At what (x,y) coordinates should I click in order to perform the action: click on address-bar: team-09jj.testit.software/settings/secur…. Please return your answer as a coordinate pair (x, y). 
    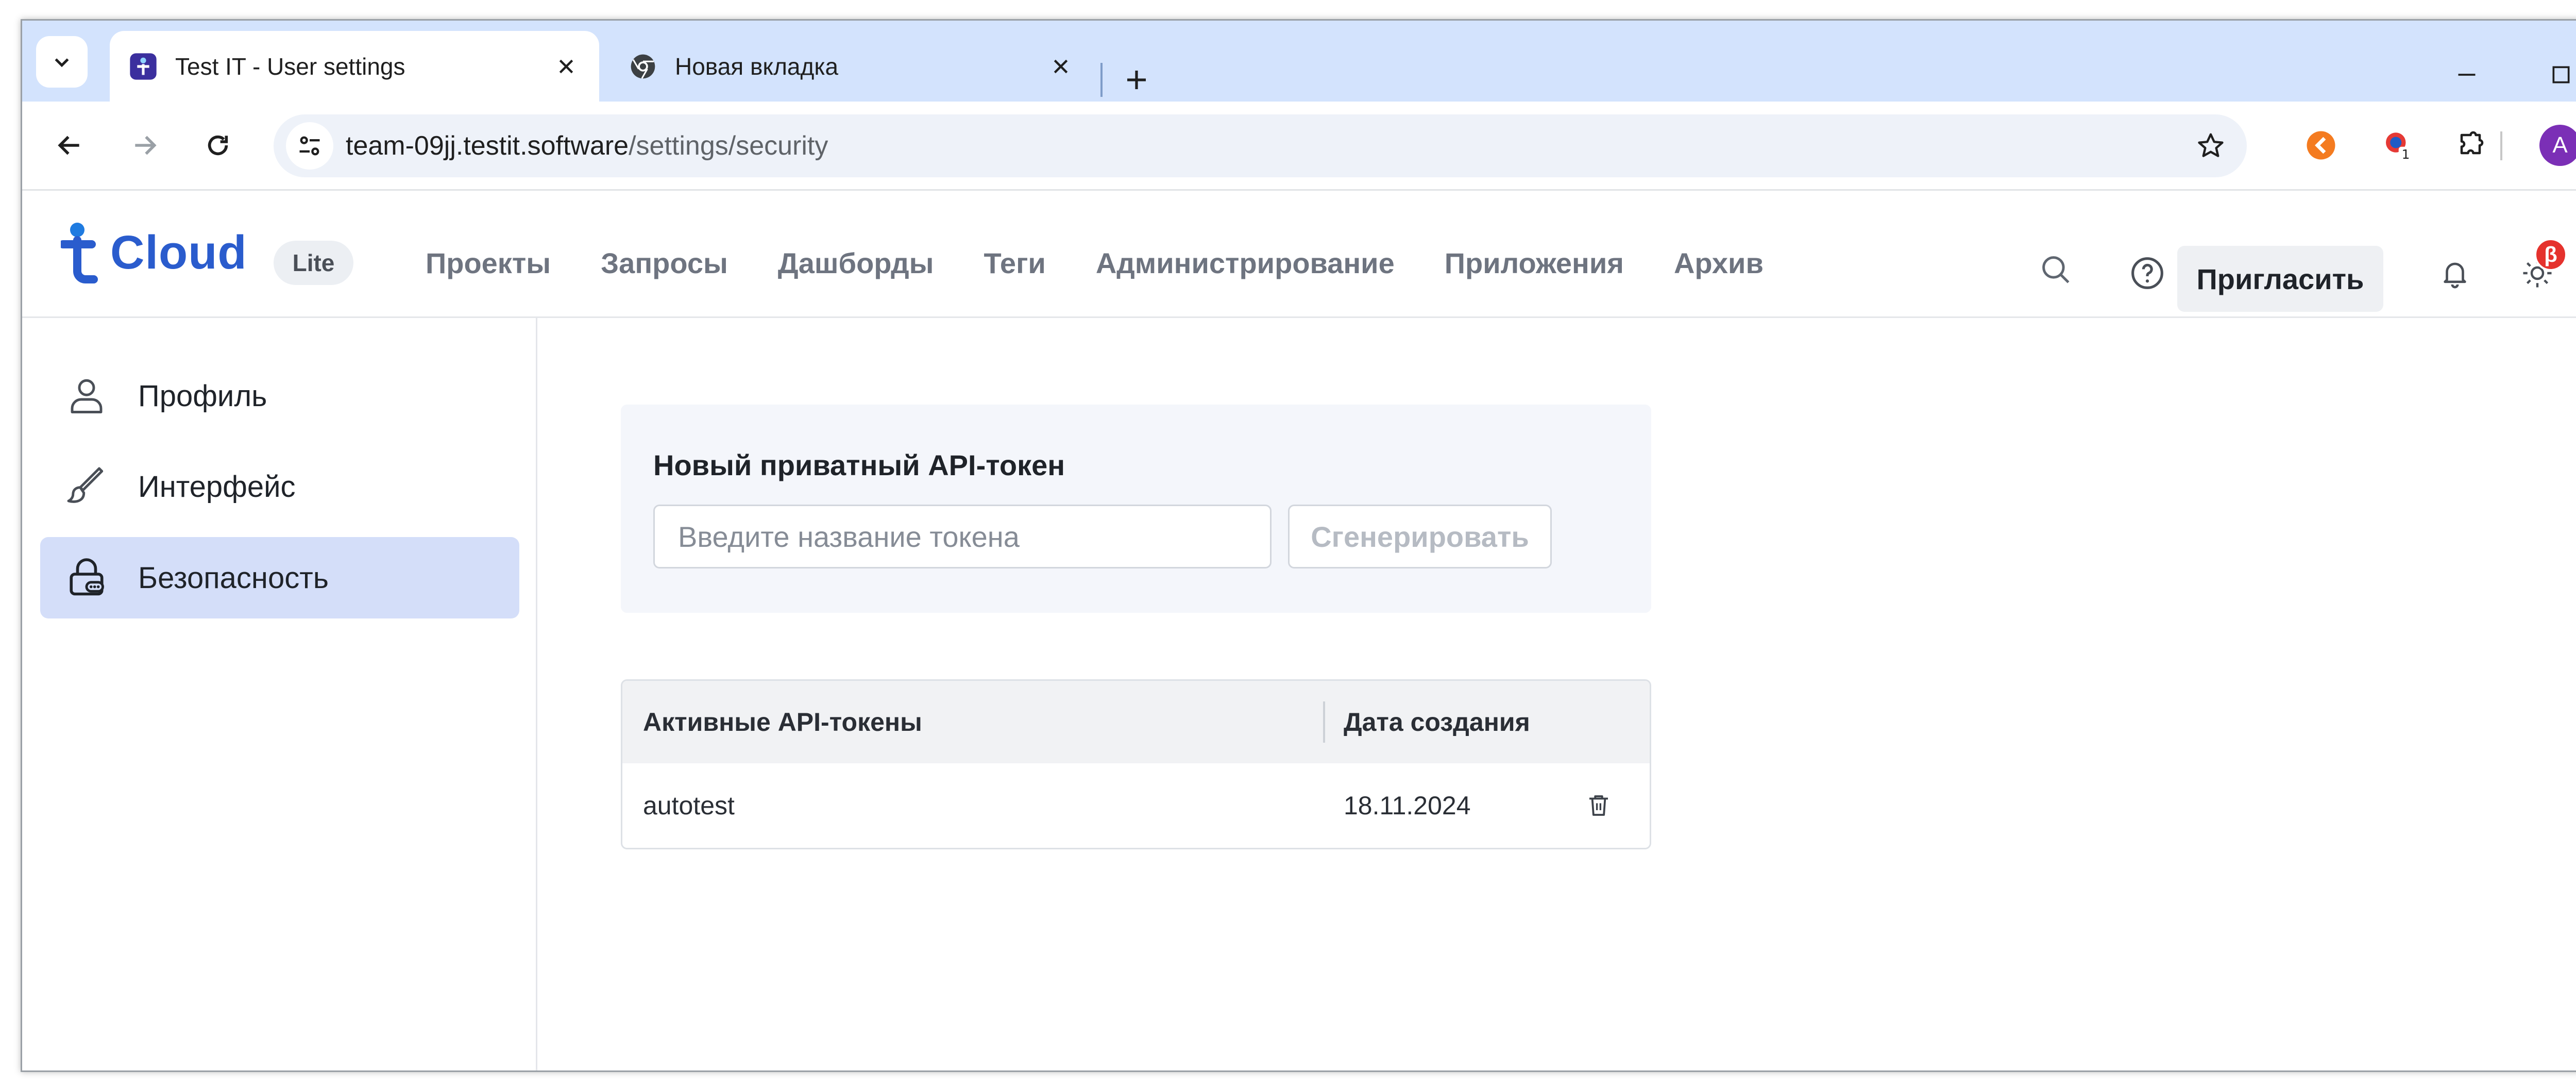
    Looking at the image, I should click on (1261, 145).